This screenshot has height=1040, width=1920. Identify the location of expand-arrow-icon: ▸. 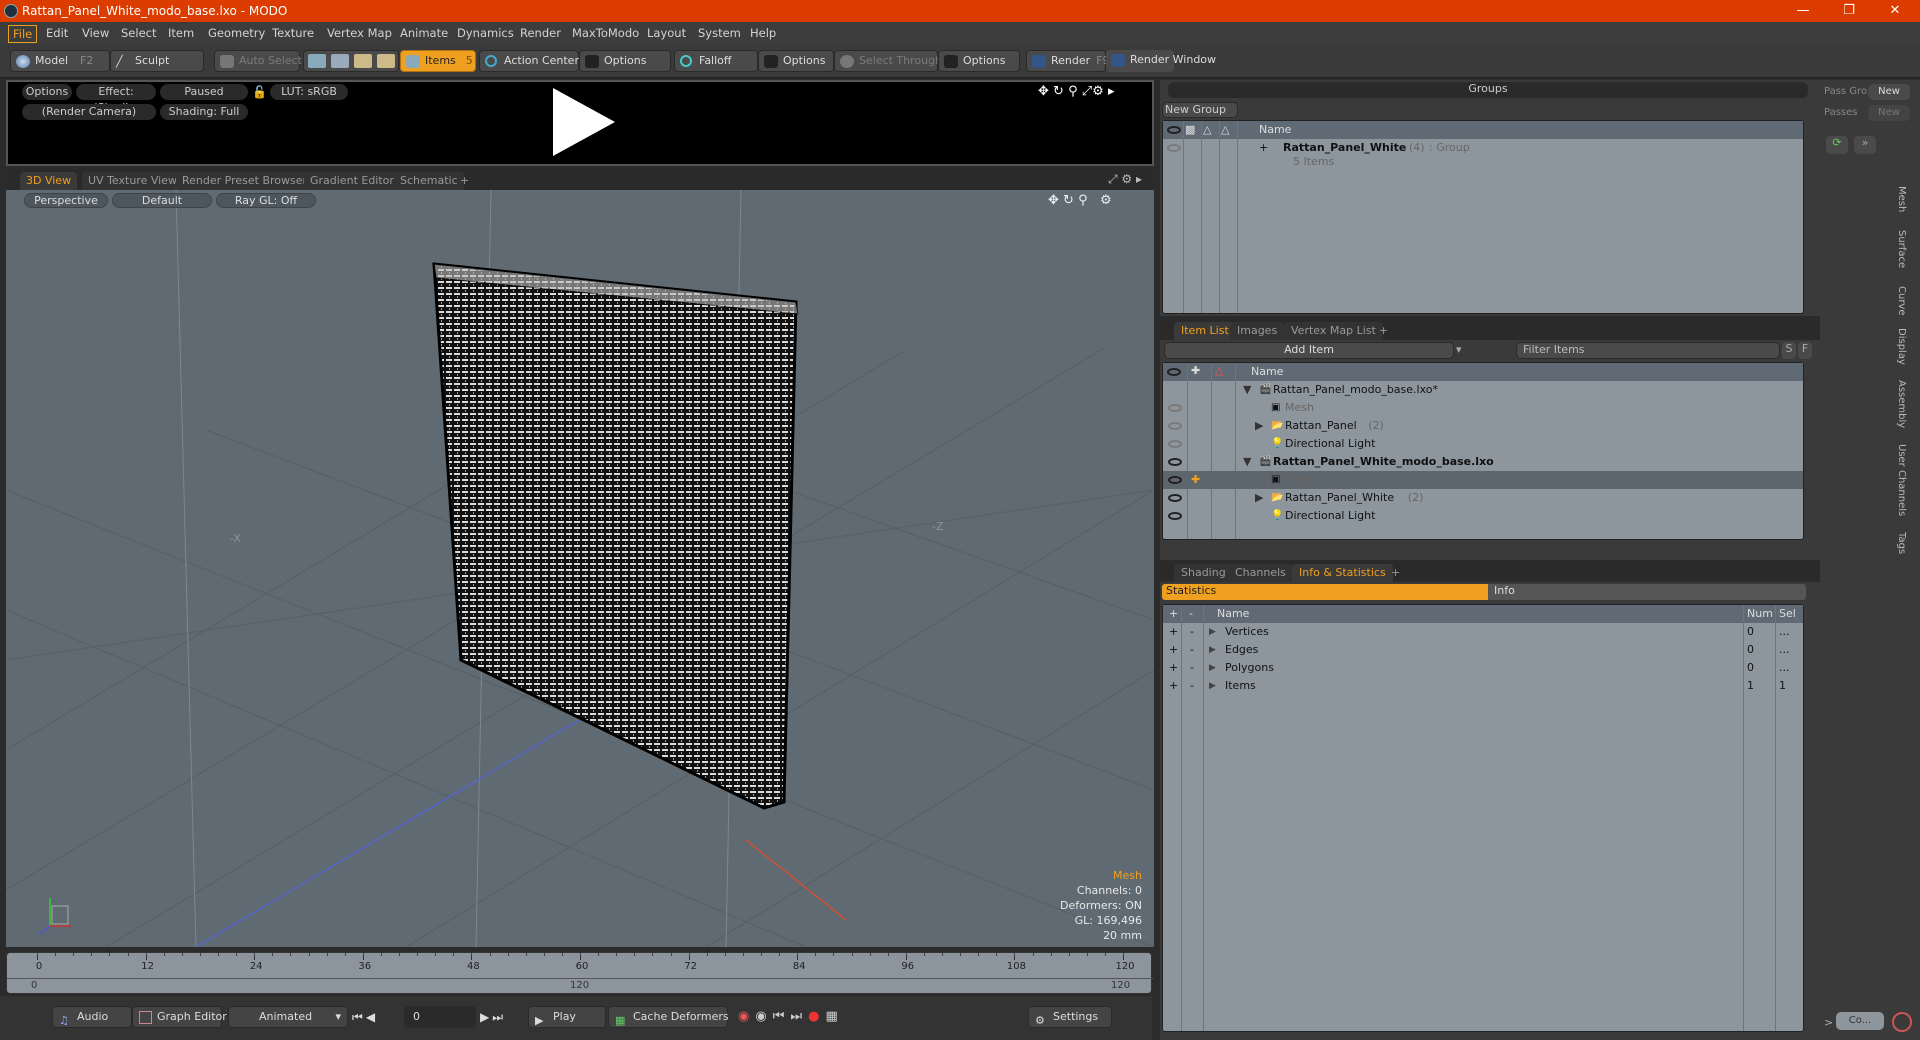
(1139, 179).